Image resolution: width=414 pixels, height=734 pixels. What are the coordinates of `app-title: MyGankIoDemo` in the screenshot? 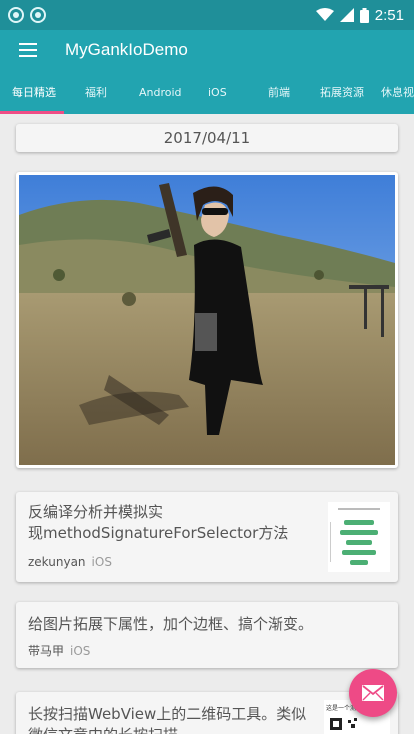 It's located at (126, 49).